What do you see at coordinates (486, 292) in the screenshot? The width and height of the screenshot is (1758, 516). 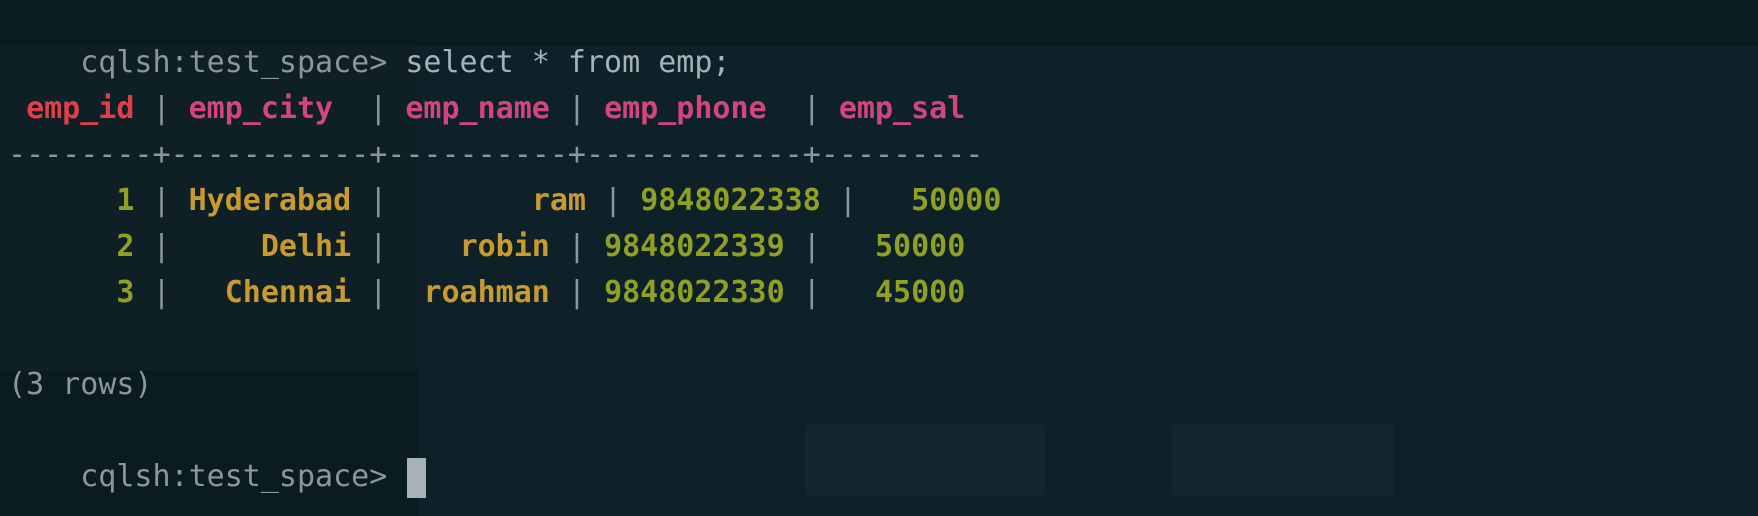 I see `cell-emp-name: roahman` at bounding box center [486, 292].